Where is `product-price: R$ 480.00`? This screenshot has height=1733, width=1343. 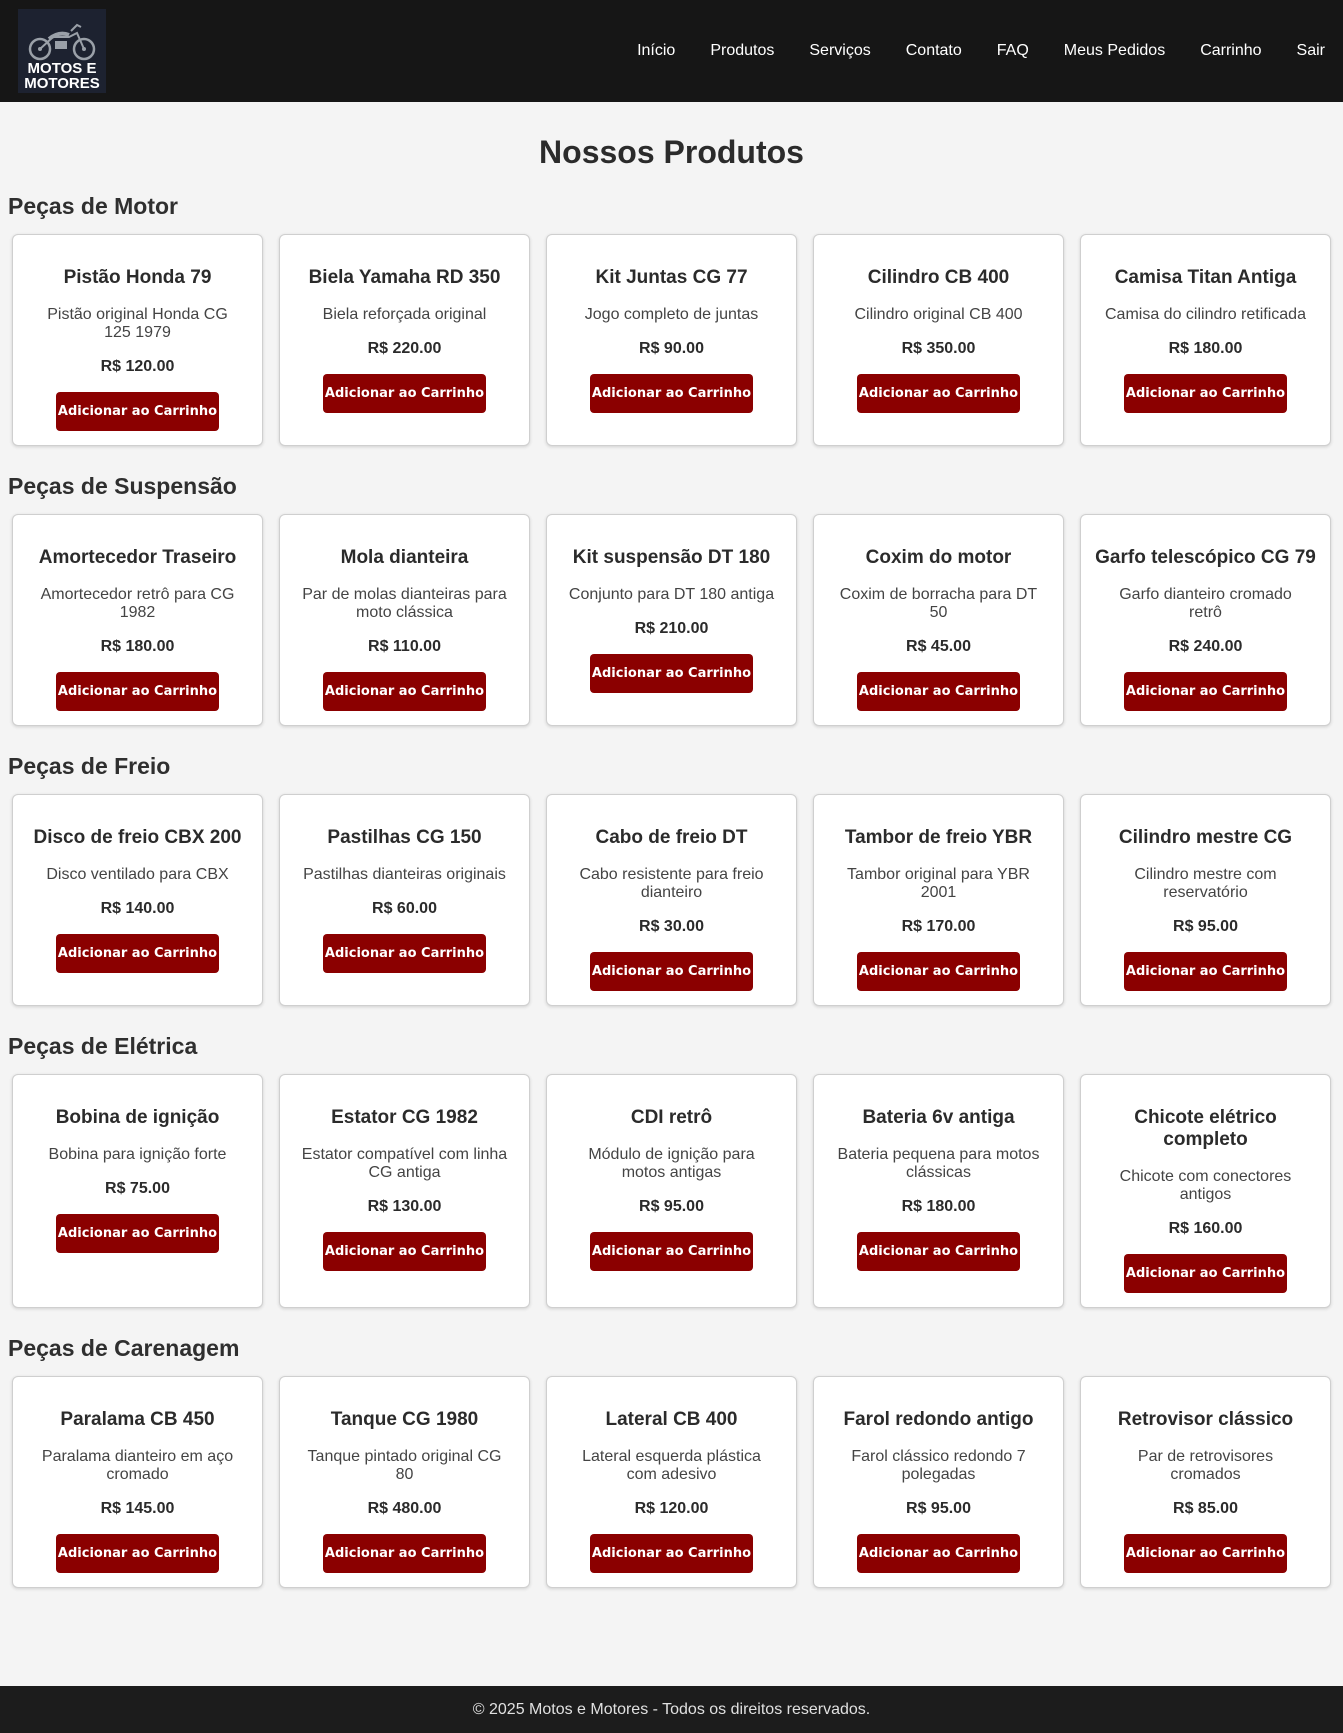 product-price: R$ 480.00 is located at coordinates (404, 1508).